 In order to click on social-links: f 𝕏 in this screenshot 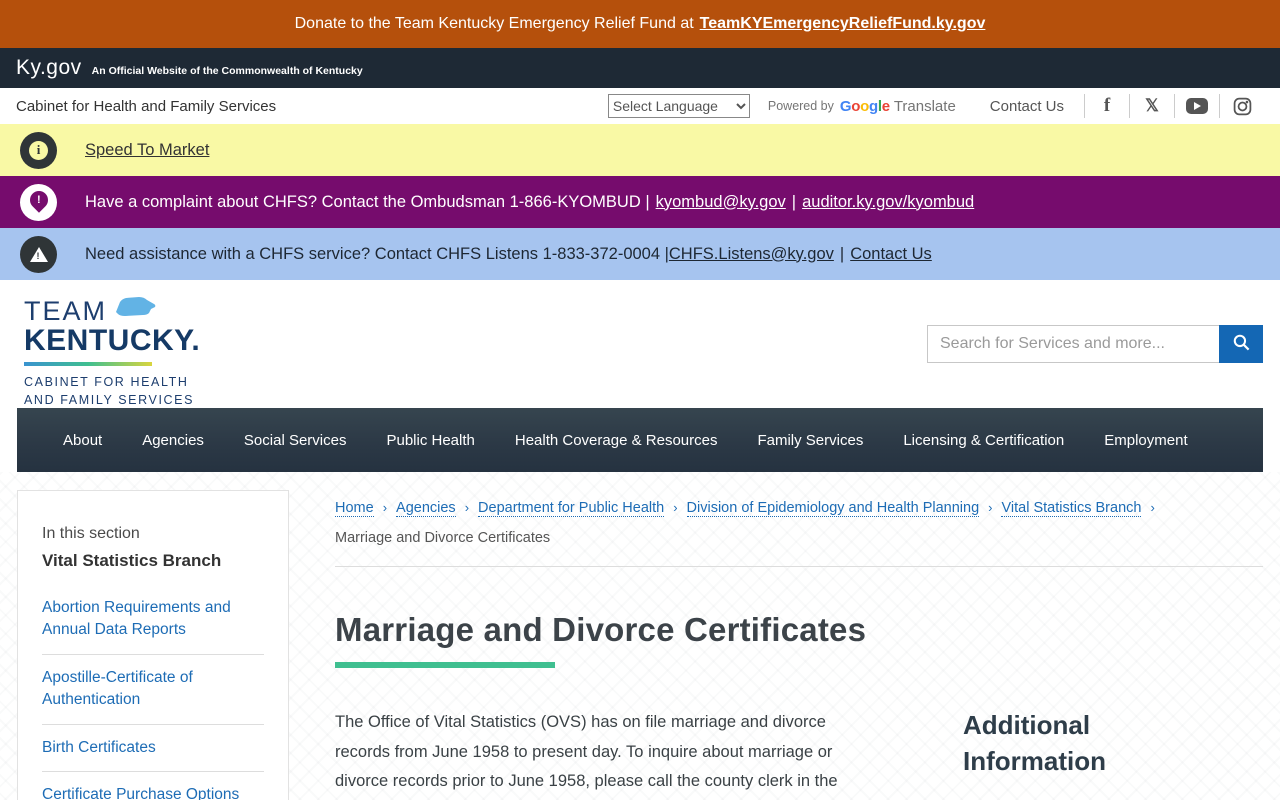, I will do `click(1174, 106)`.